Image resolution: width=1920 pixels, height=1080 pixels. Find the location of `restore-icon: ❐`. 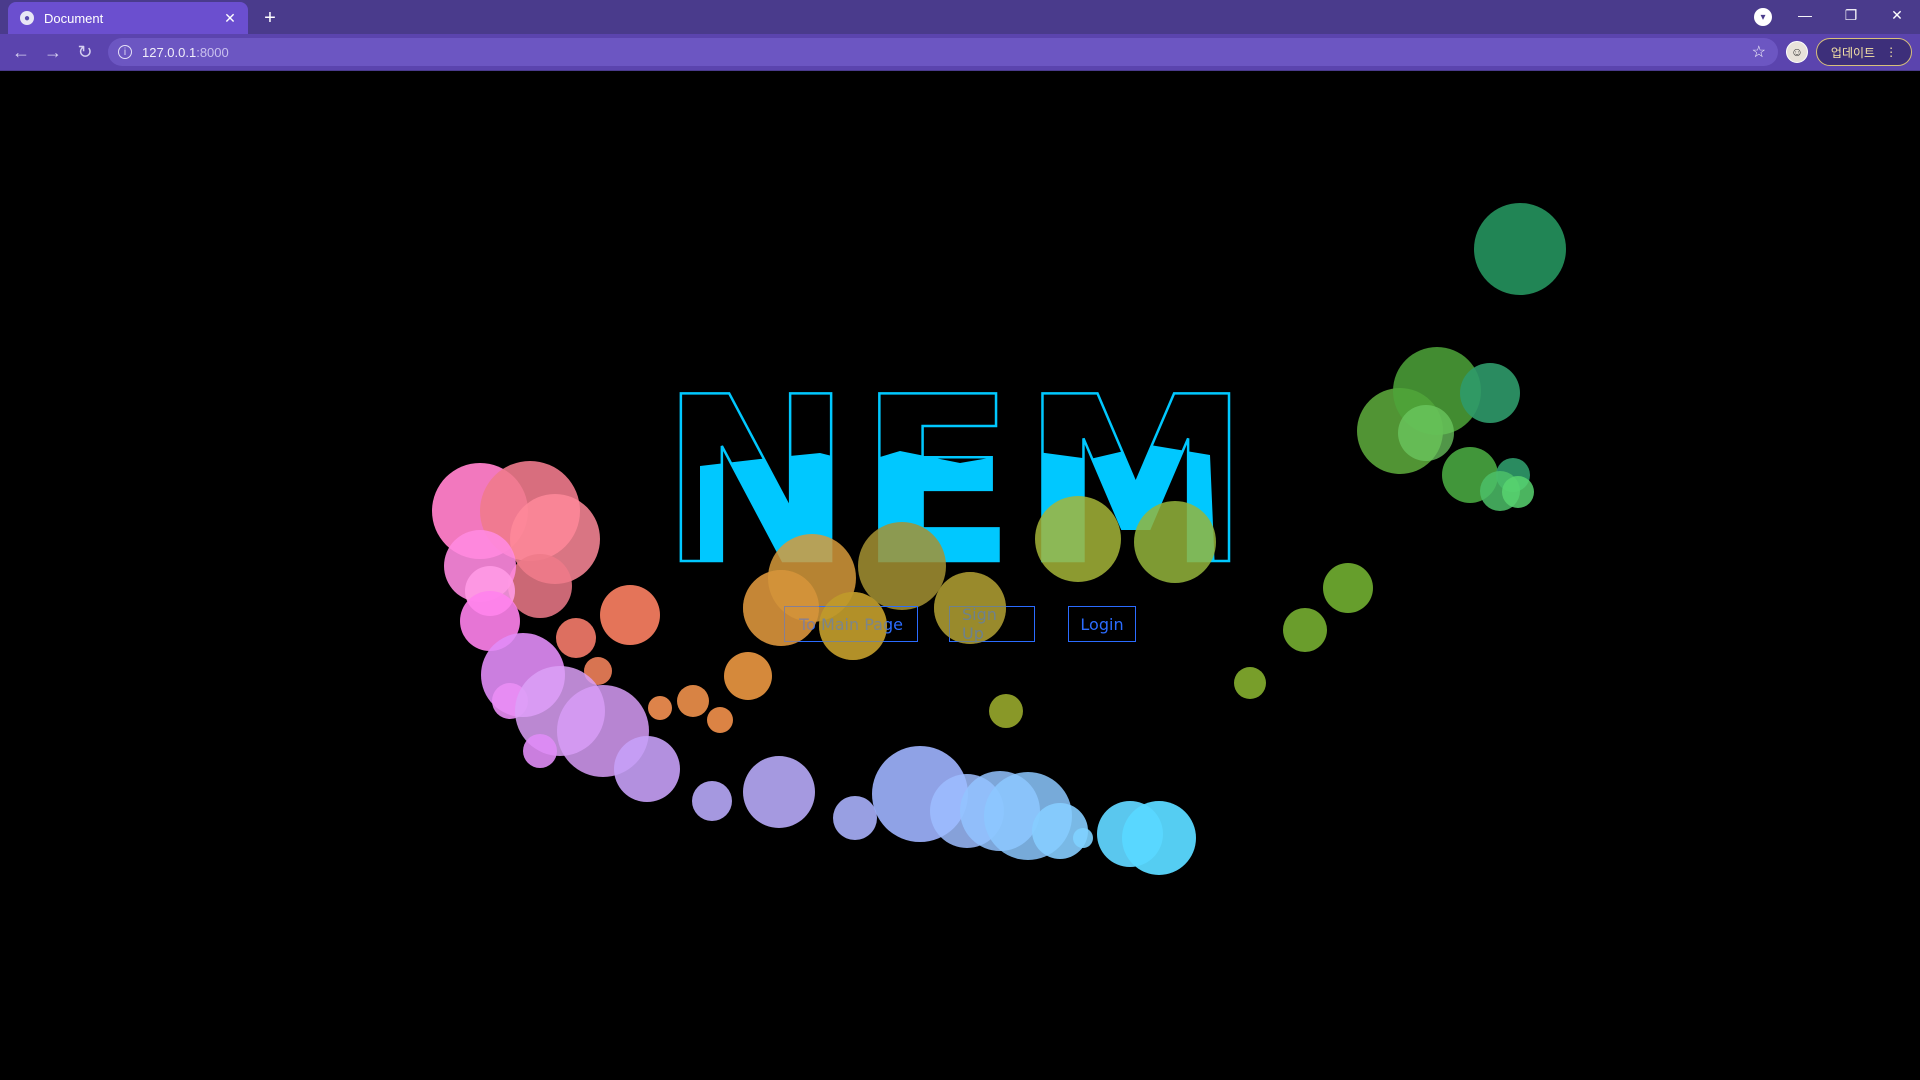

restore-icon: ❐ is located at coordinates (1851, 15).